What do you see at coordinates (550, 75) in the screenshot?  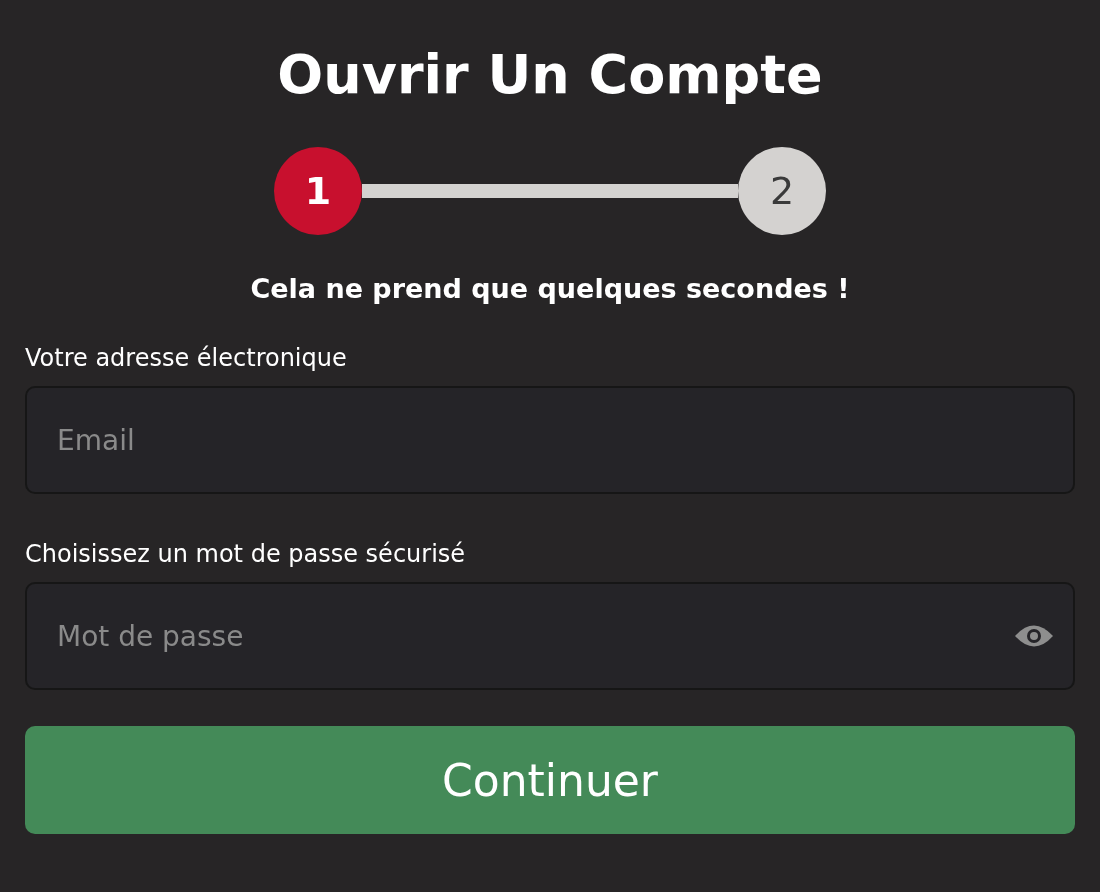 I see `page-title: Ouvrir Un Compte` at bounding box center [550, 75].